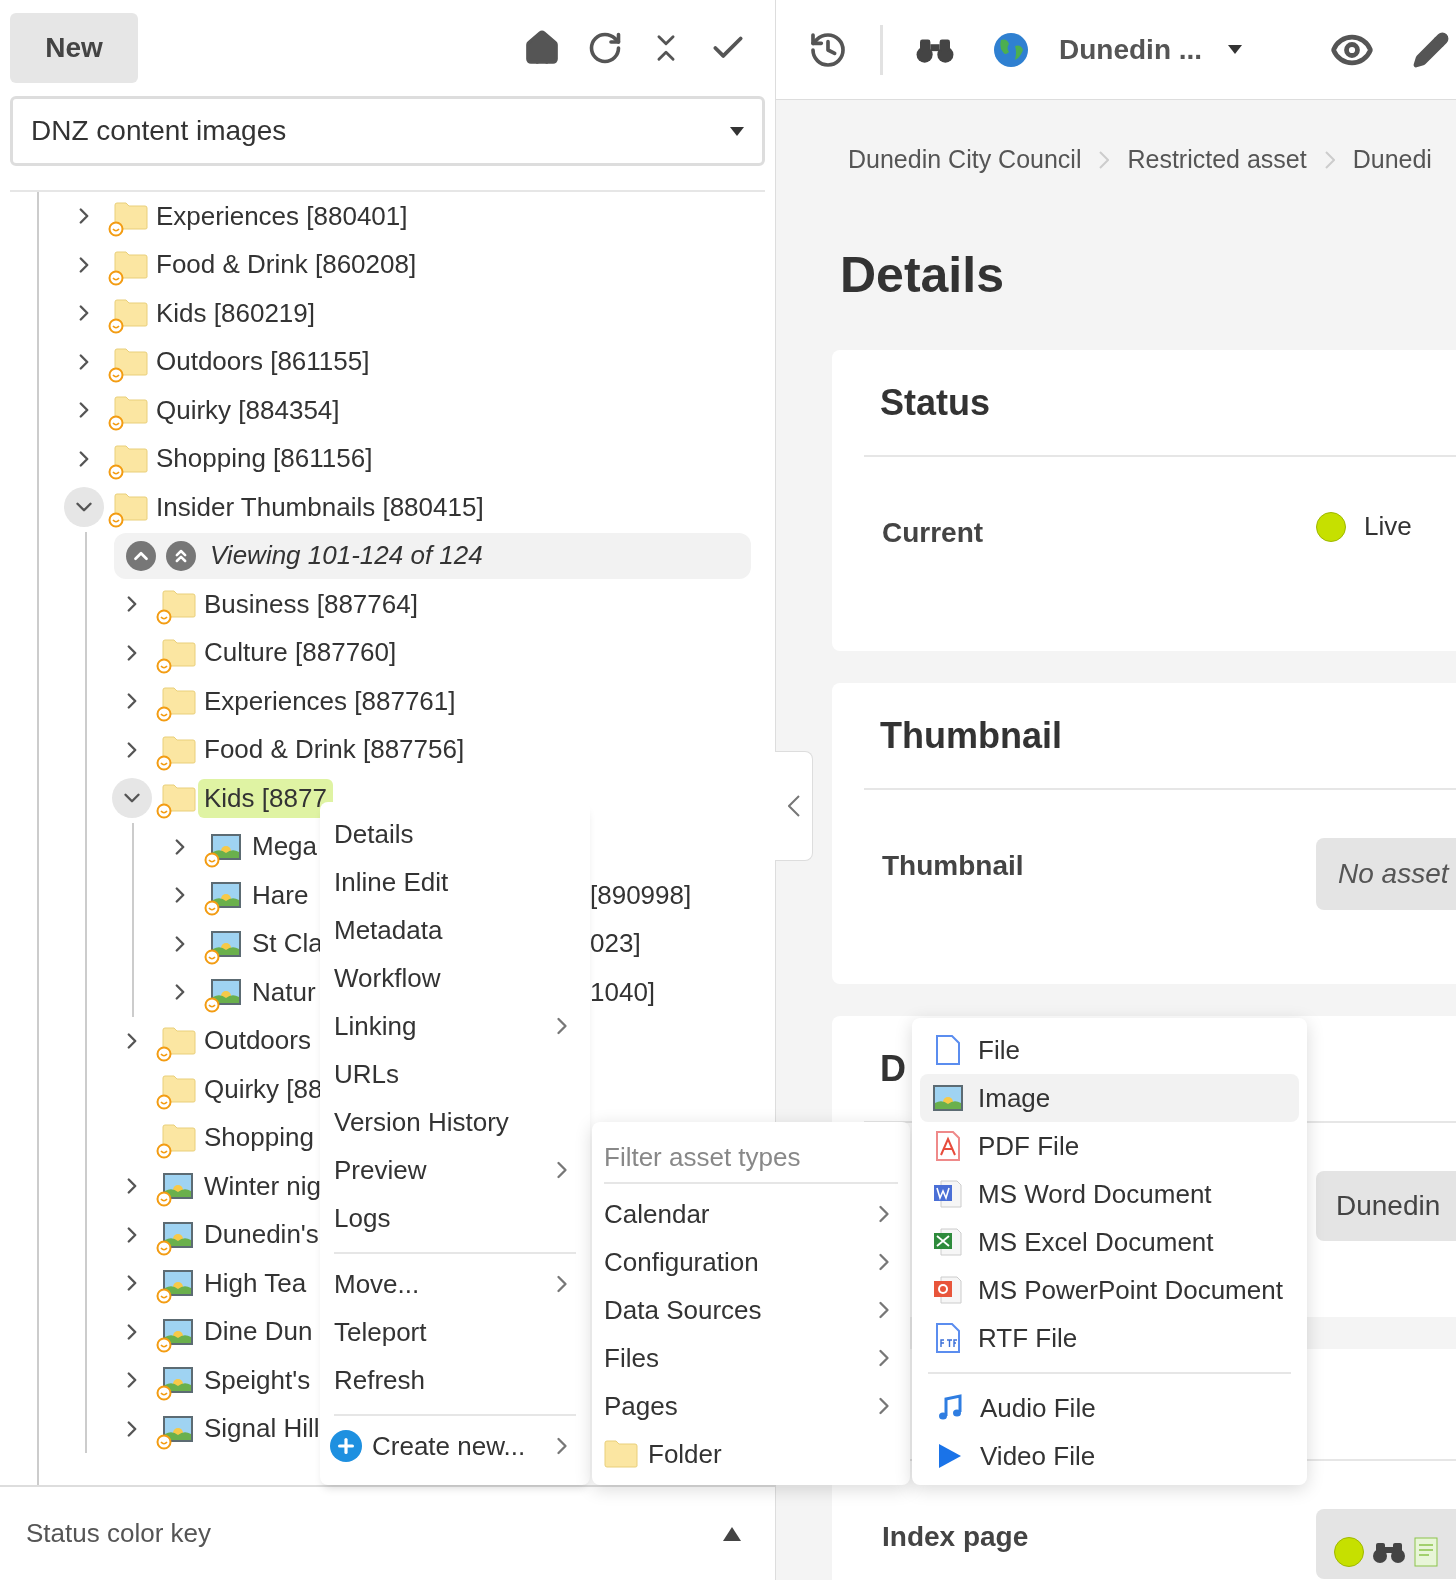 This screenshot has width=1456, height=1580. Describe the element at coordinates (455, 834) in the screenshot. I see `menu-item: Details` at that location.